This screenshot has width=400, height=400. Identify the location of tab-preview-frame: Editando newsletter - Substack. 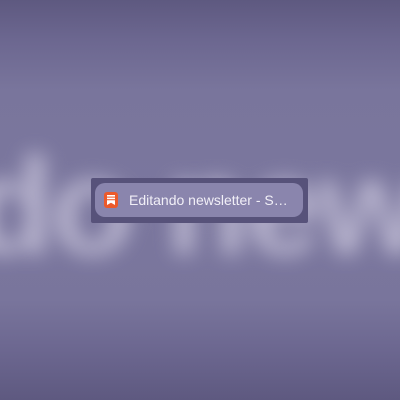
(199, 200).